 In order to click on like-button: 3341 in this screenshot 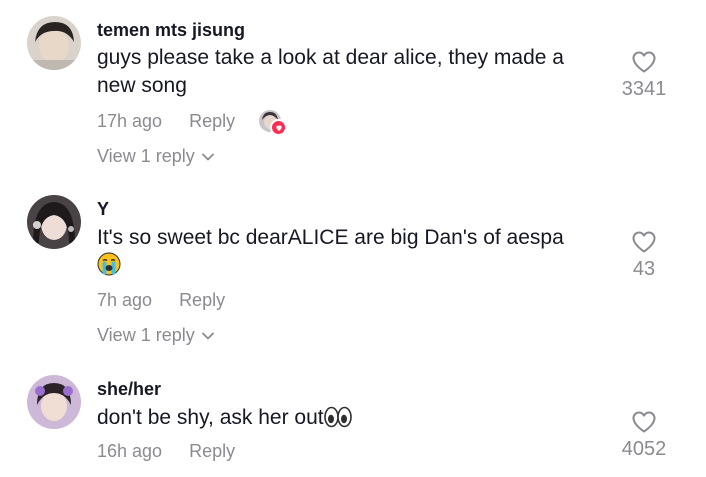, I will do `click(644, 75)`.